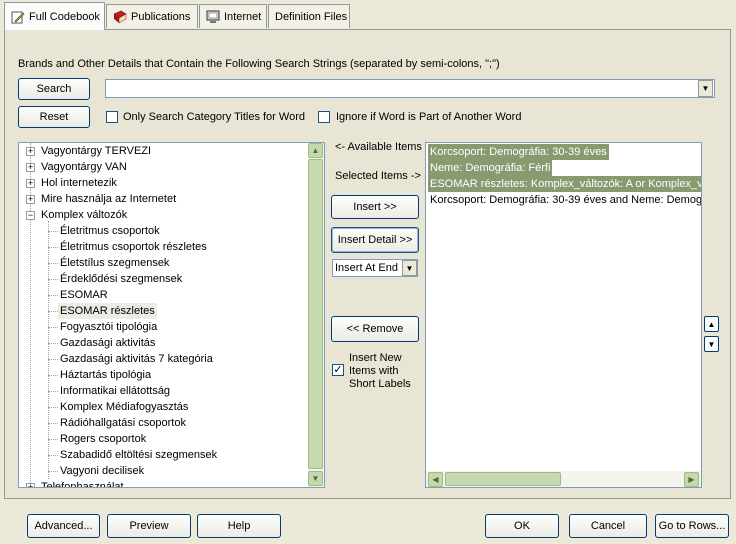 Image resolution: width=736 pixels, height=544 pixels. Describe the element at coordinates (84, 295) in the screenshot. I see `tree-child-item: ESOMAR` at that location.